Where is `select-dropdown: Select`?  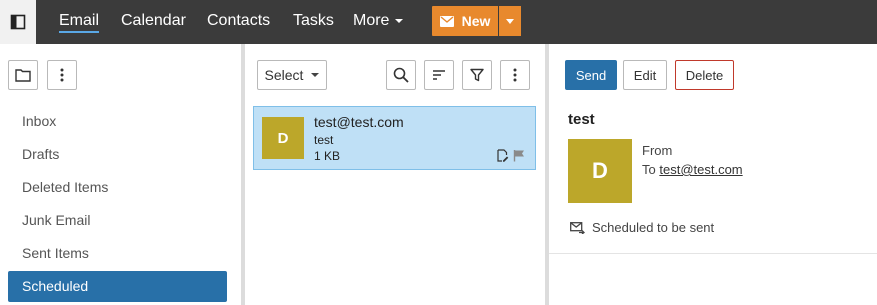
select-dropdown: Select is located at coordinates (292, 75).